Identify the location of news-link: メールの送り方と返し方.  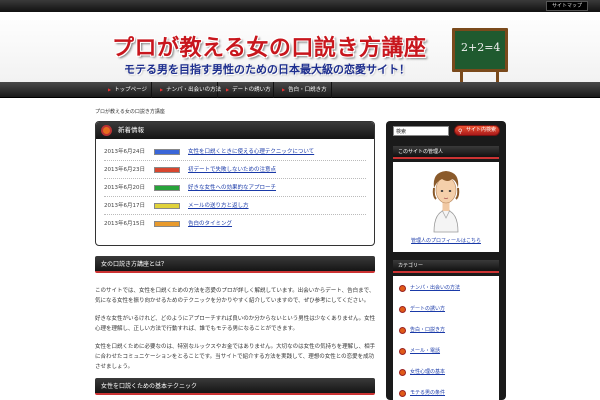
(218, 206).